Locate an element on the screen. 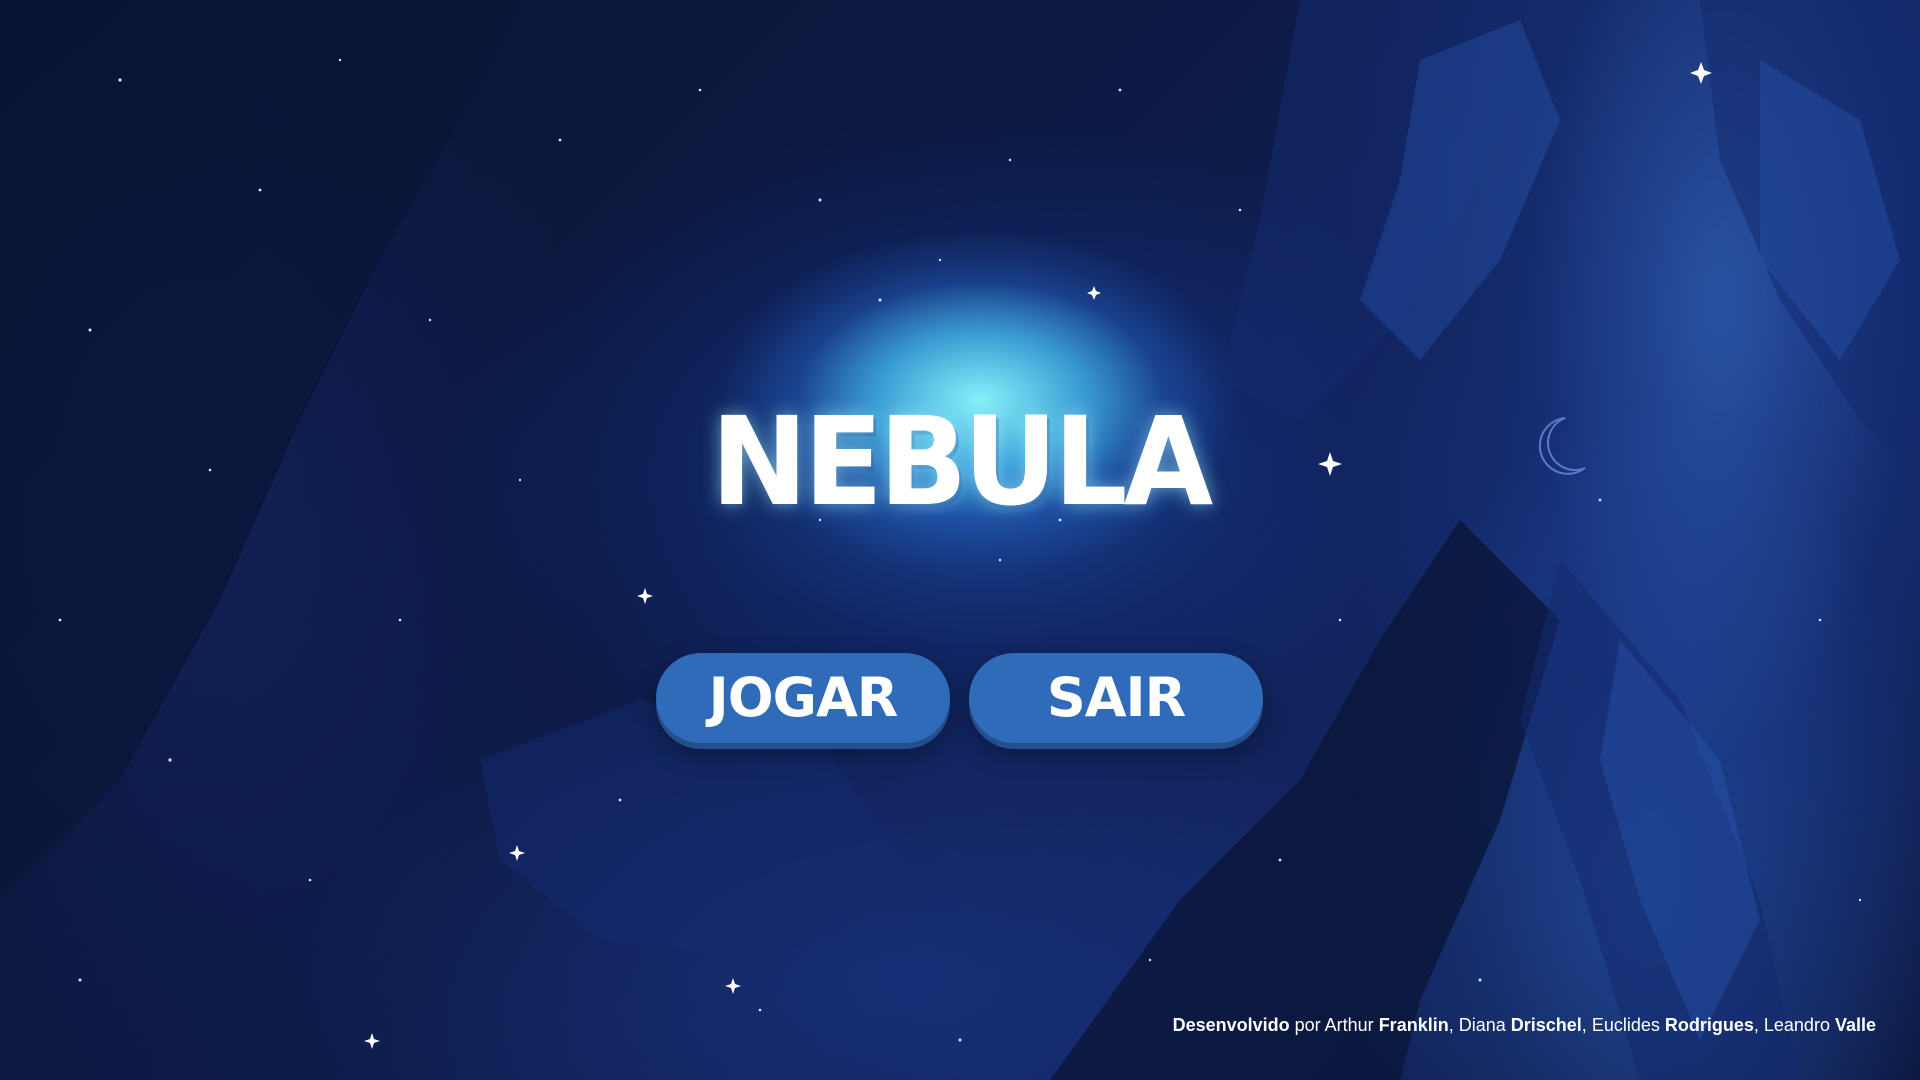 The image size is (1920, 1080). credits-by: por is located at coordinates (1307, 1025).